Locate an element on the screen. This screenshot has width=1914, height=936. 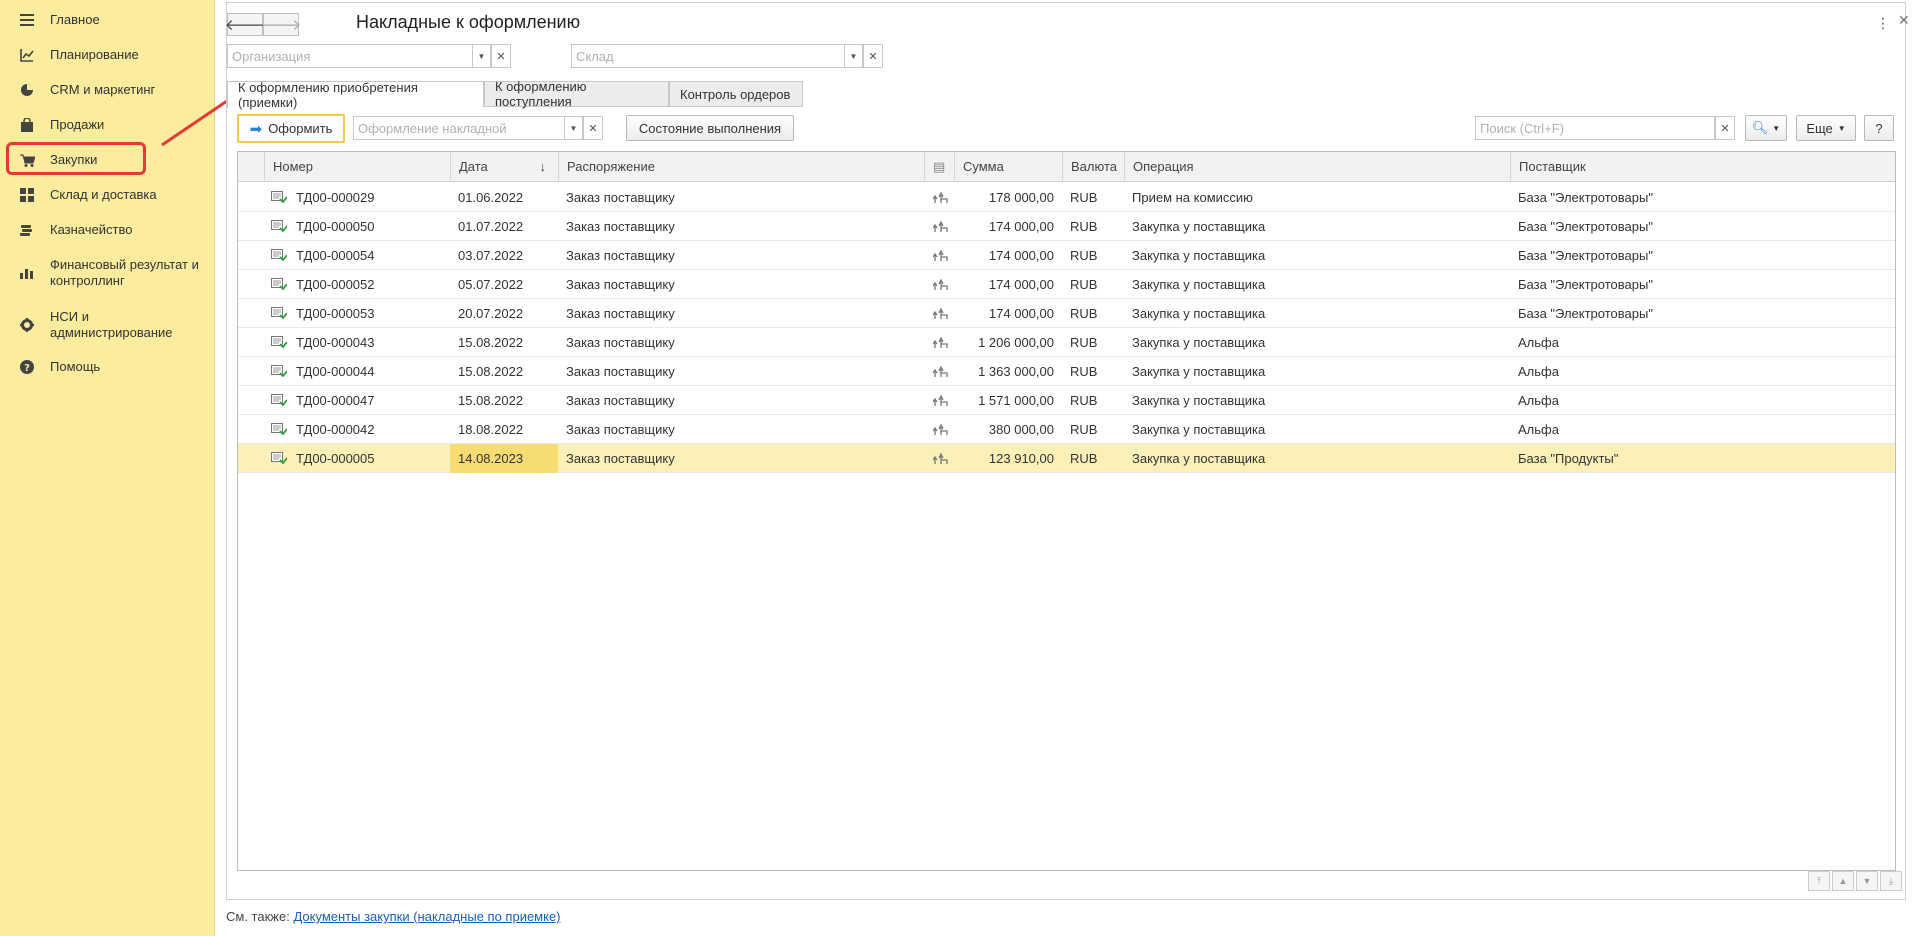
column-label: Сумма is located at coordinates (983, 166).